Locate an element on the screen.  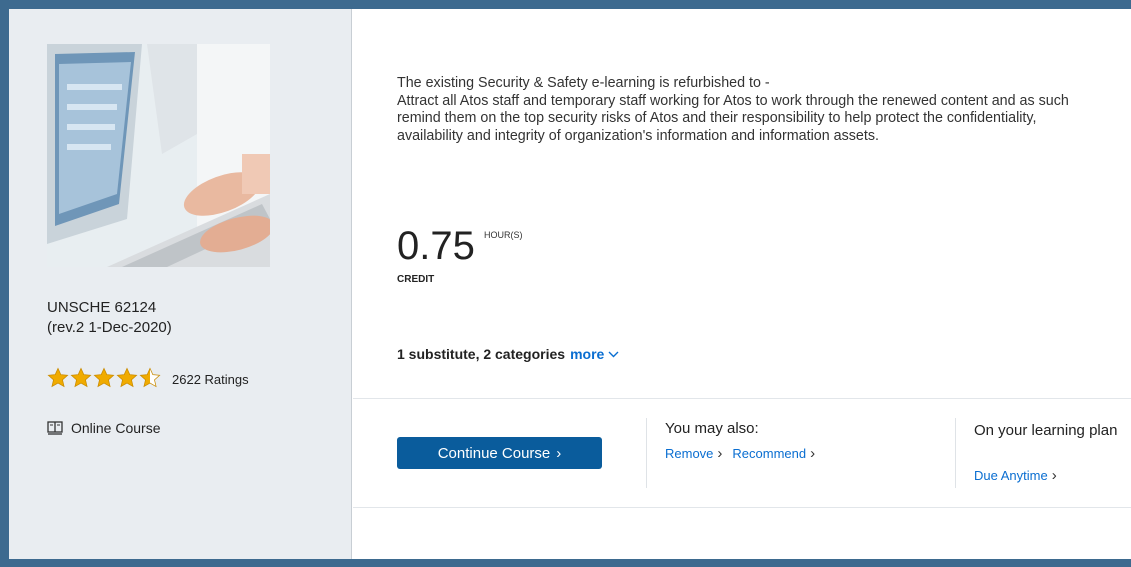
substitutes-summary: 1 substitute, 2 categories more is located at coordinates (508, 354).